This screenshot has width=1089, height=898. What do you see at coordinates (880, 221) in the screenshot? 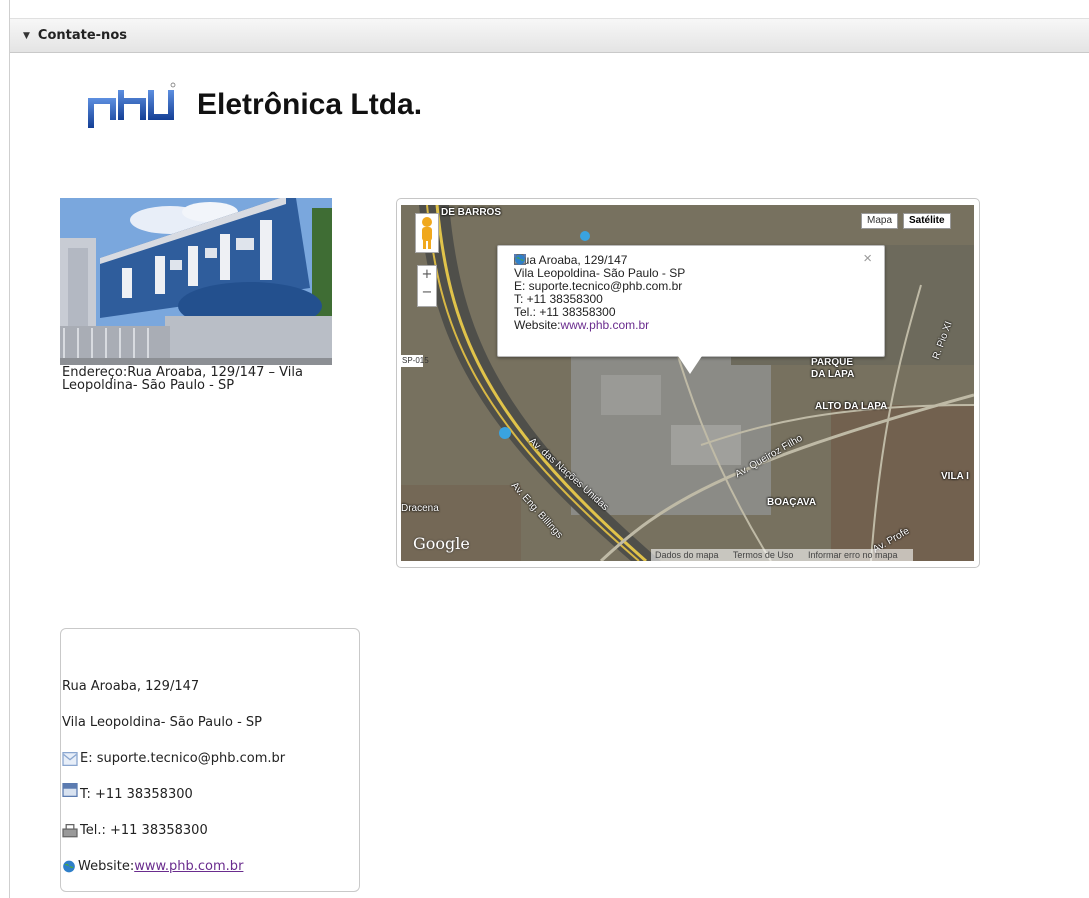
I see `map-type-mapa-button: Mapa` at bounding box center [880, 221].